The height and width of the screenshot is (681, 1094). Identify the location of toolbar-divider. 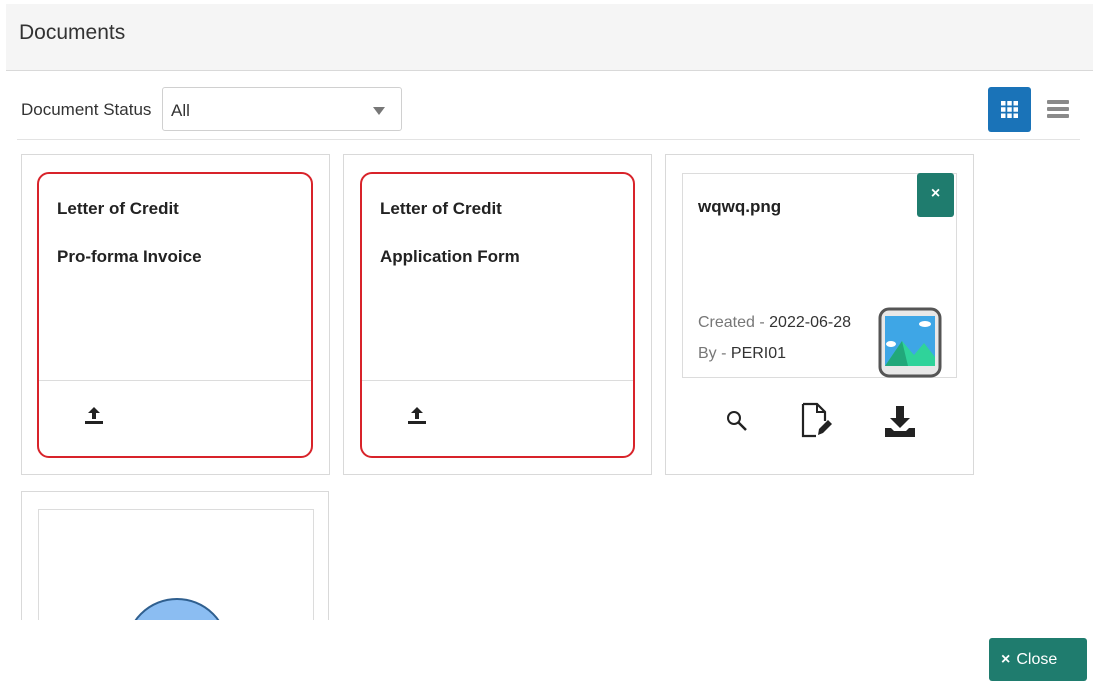
(548, 139).